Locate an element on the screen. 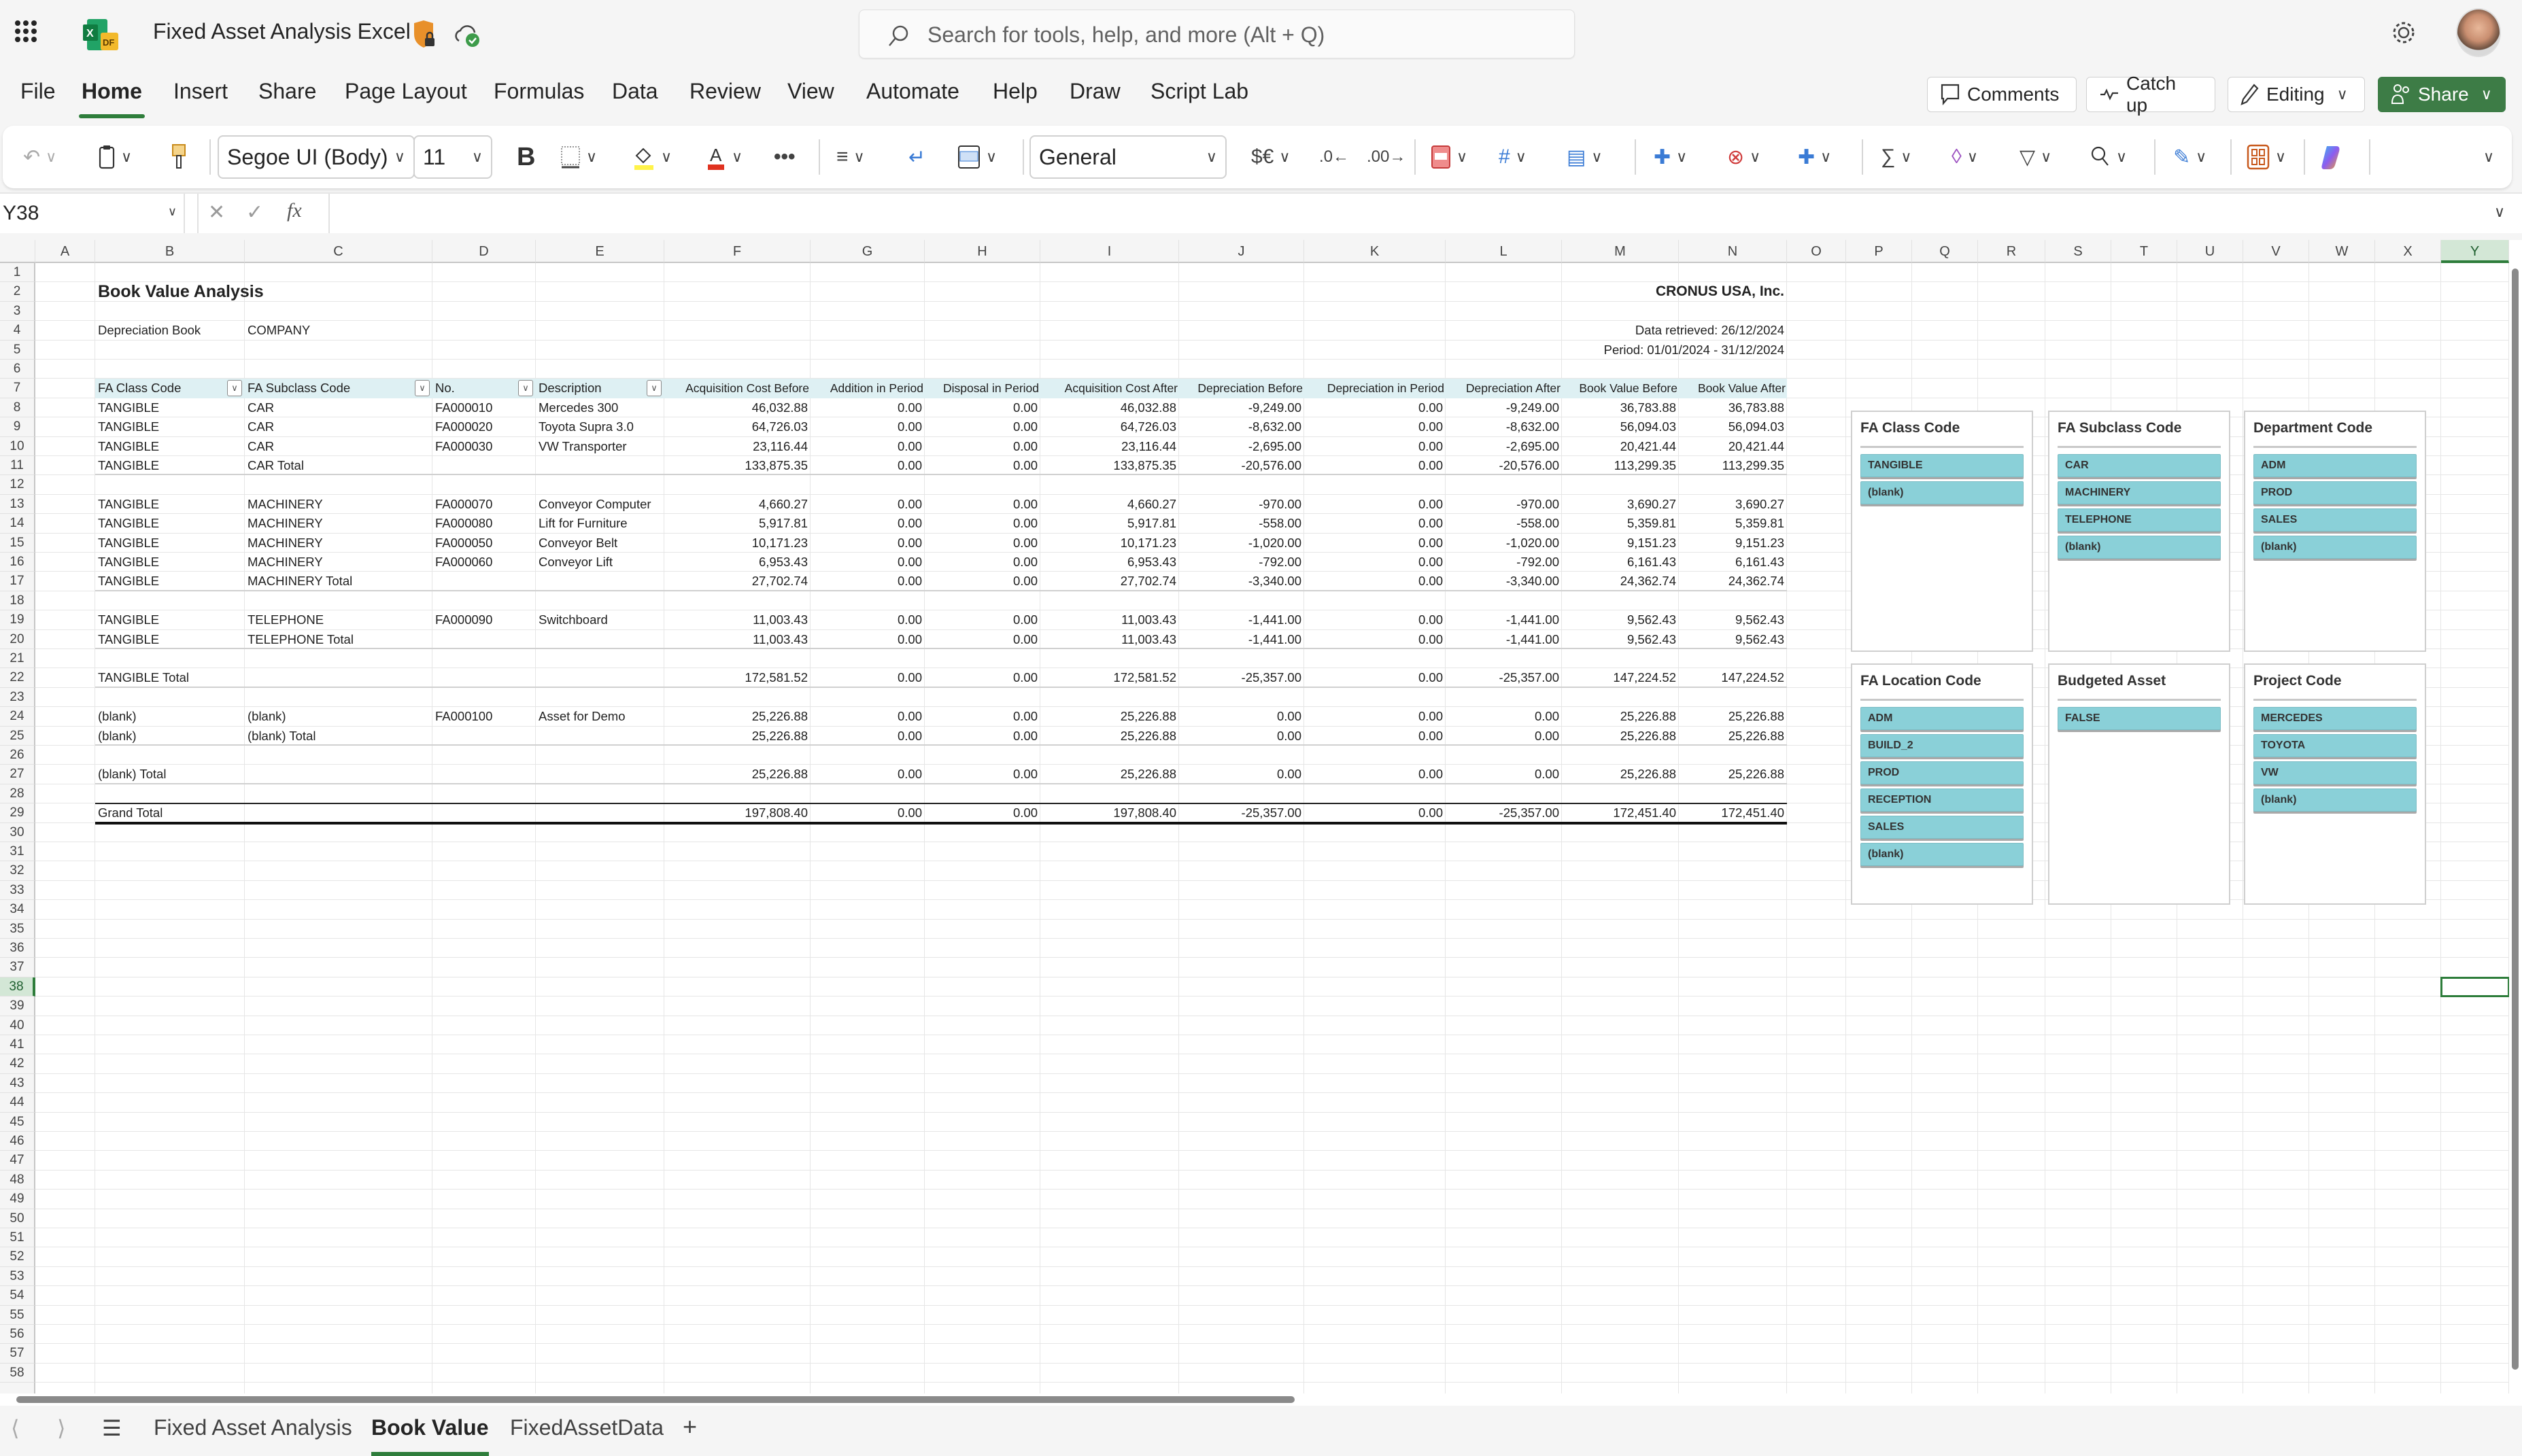 This screenshot has height=1456, width=2522. table-cell: FA000020 is located at coordinates (484, 427).